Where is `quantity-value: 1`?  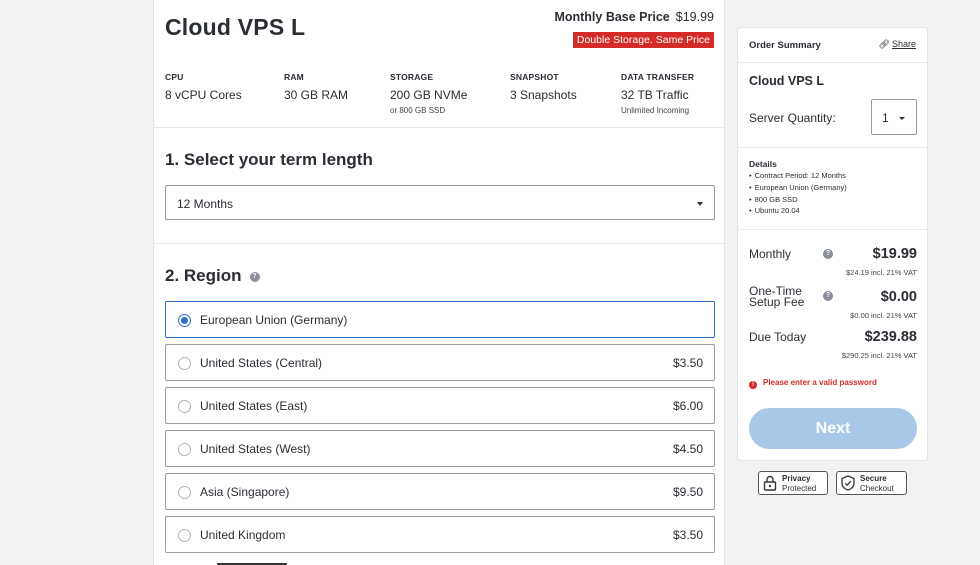 quantity-value: 1 is located at coordinates (885, 118).